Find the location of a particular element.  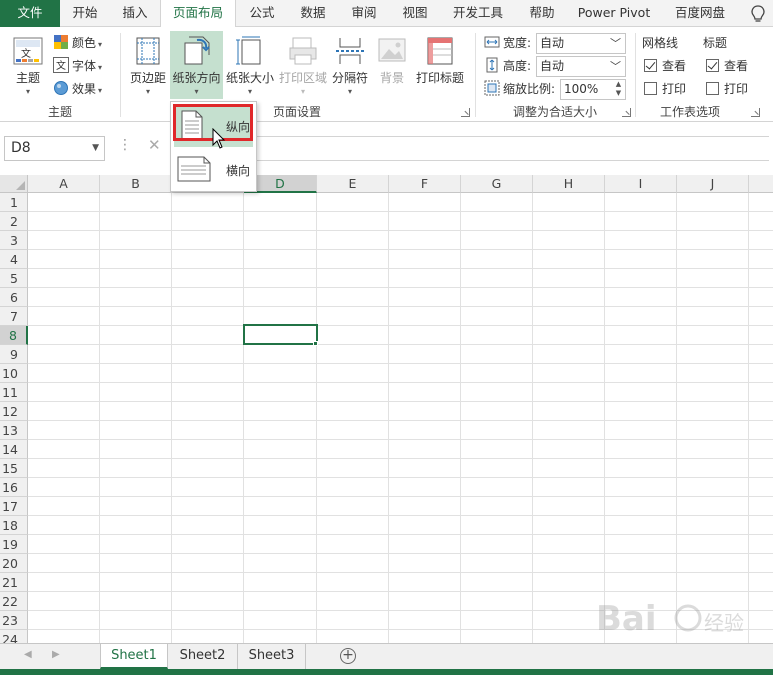

tab-insert: 插入 is located at coordinates (135, 13).